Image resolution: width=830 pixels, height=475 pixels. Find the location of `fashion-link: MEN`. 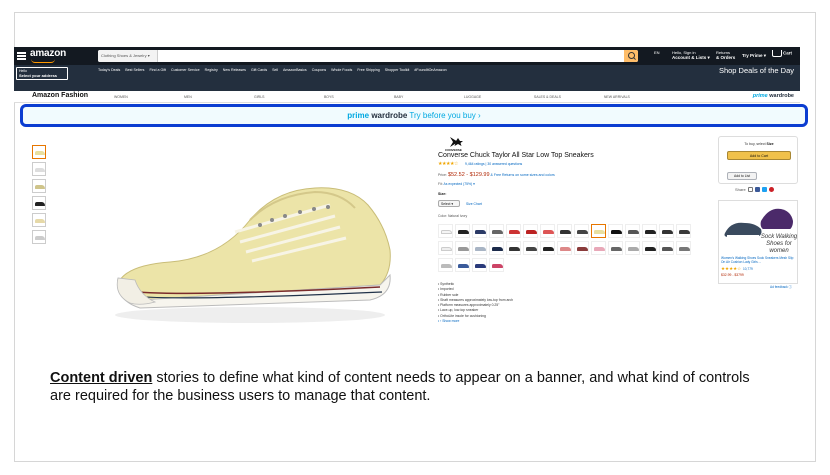

fashion-link: MEN is located at coordinates (218, 97).